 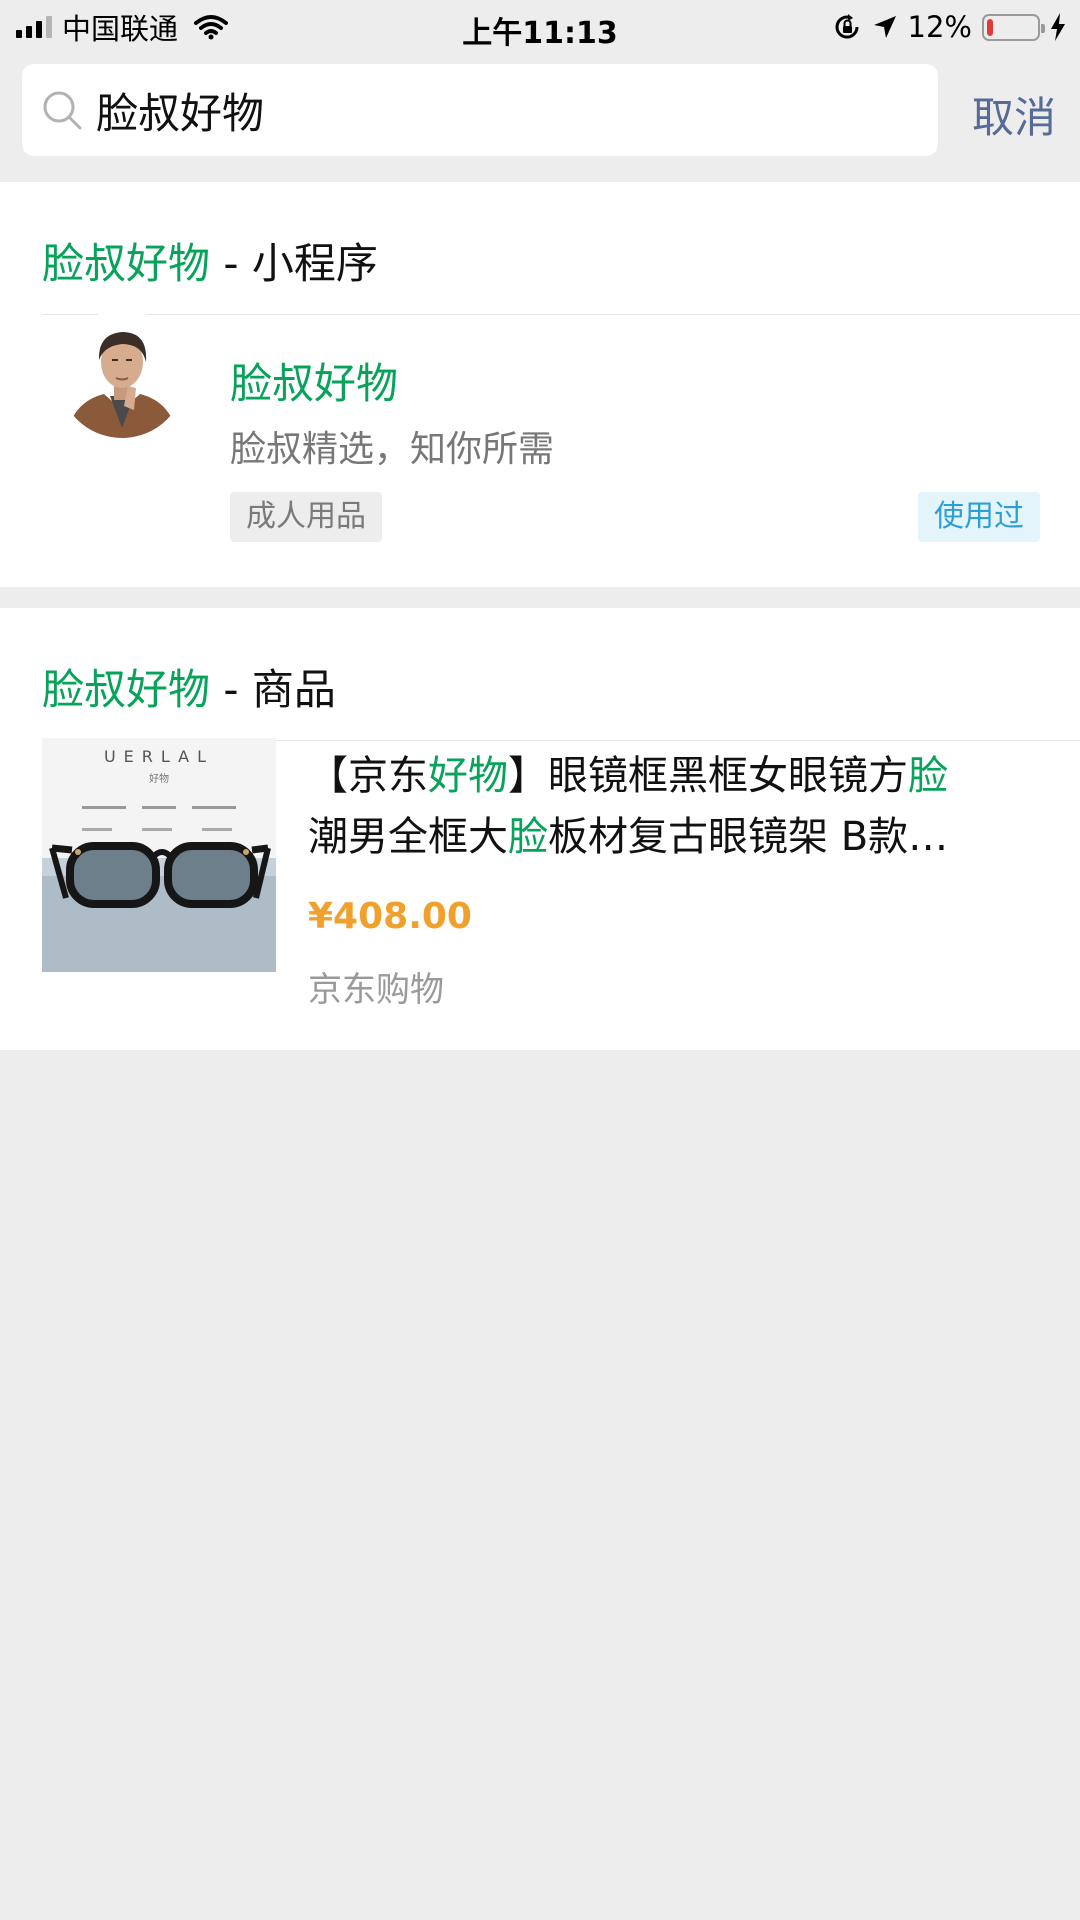 What do you see at coordinates (189, 689) in the screenshot?
I see `section-header-product: 脸叔好物 - 商品` at bounding box center [189, 689].